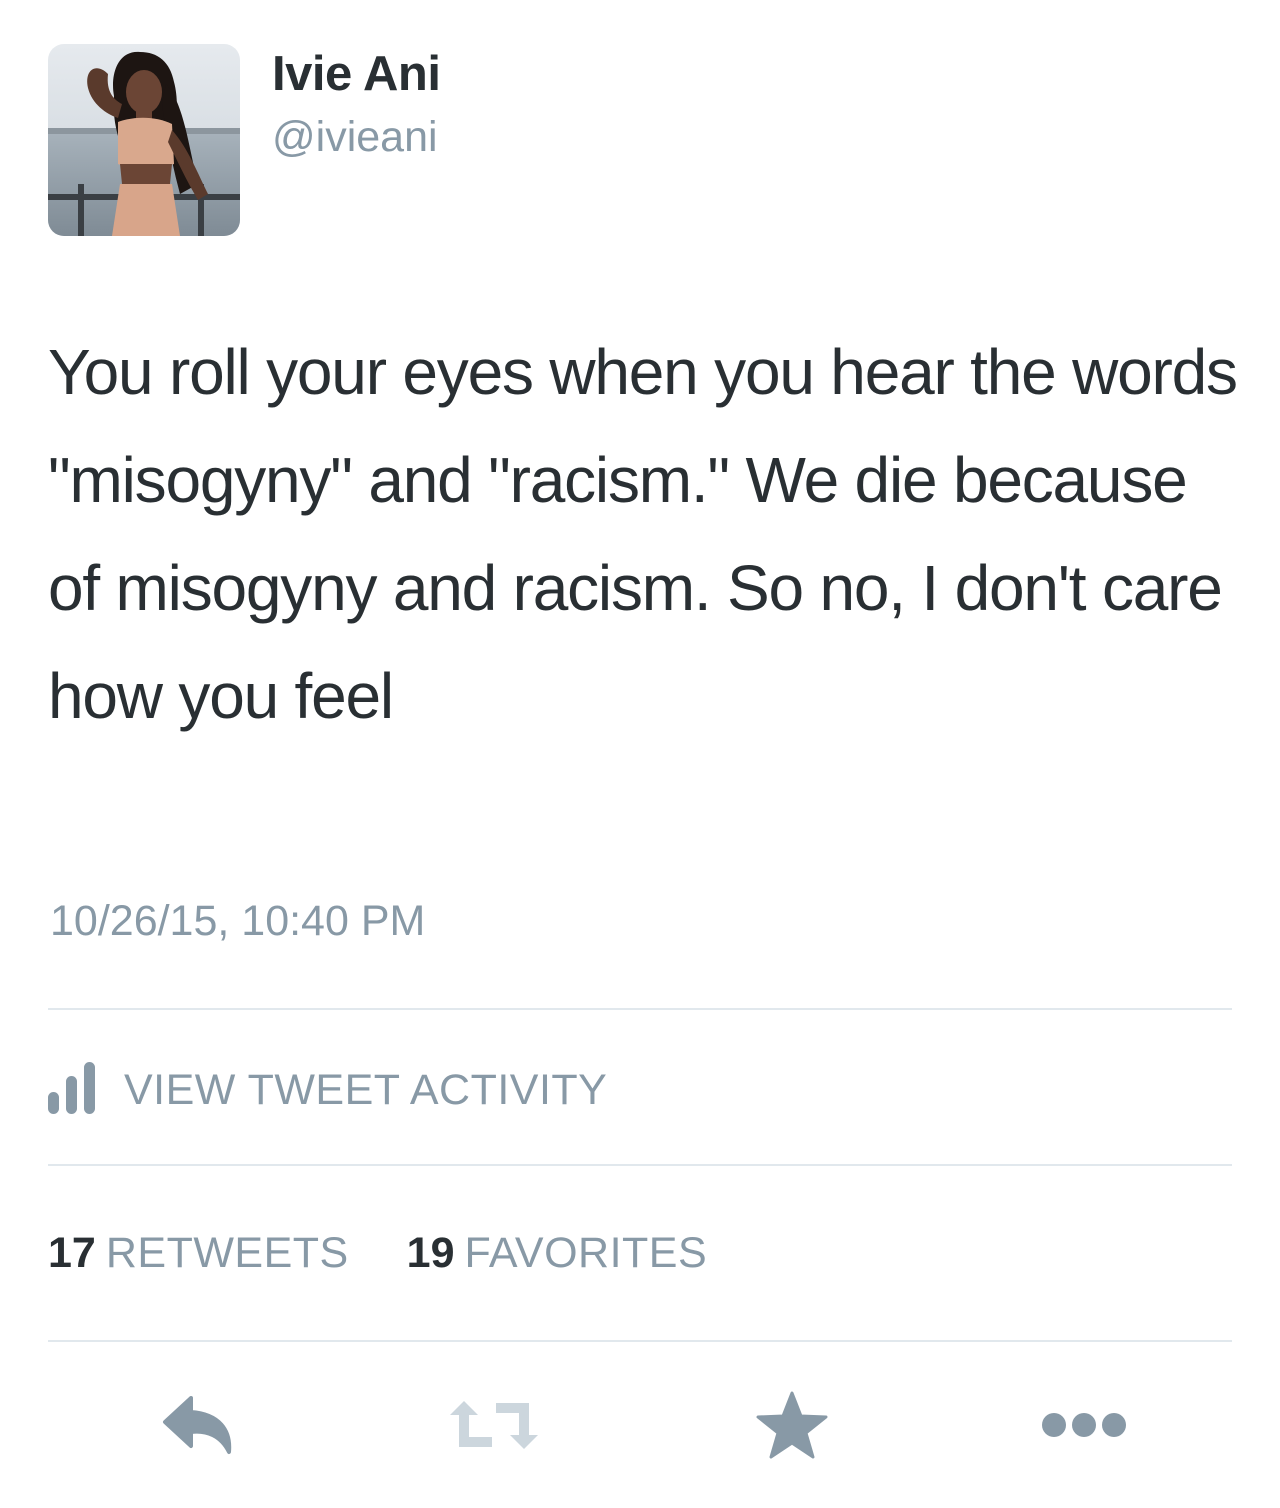 This screenshot has height=1508, width=1280. Describe the element at coordinates (227, 1253) in the screenshot. I see `retweets-label: RETWEETS` at that location.